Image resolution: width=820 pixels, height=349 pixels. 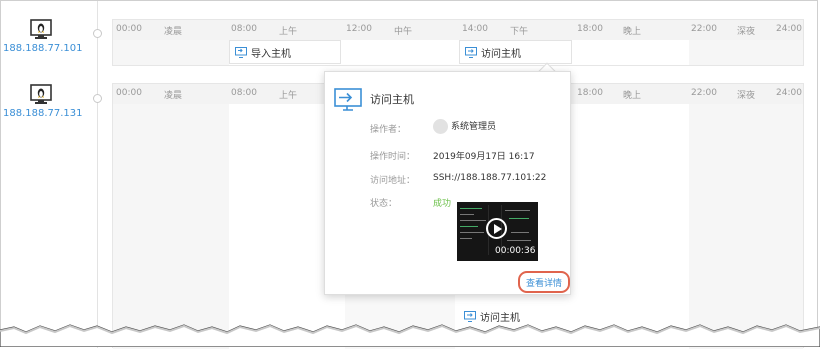 I want to click on event-import-host: 导入主机, so click(x=285, y=52).